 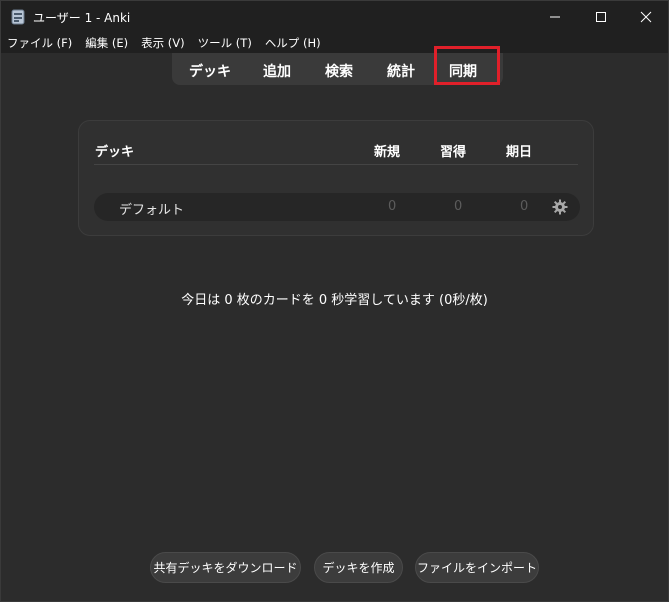 What do you see at coordinates (560, 207) in the screenshot?
I see `gear-icon` at bounding box center [560, 207].